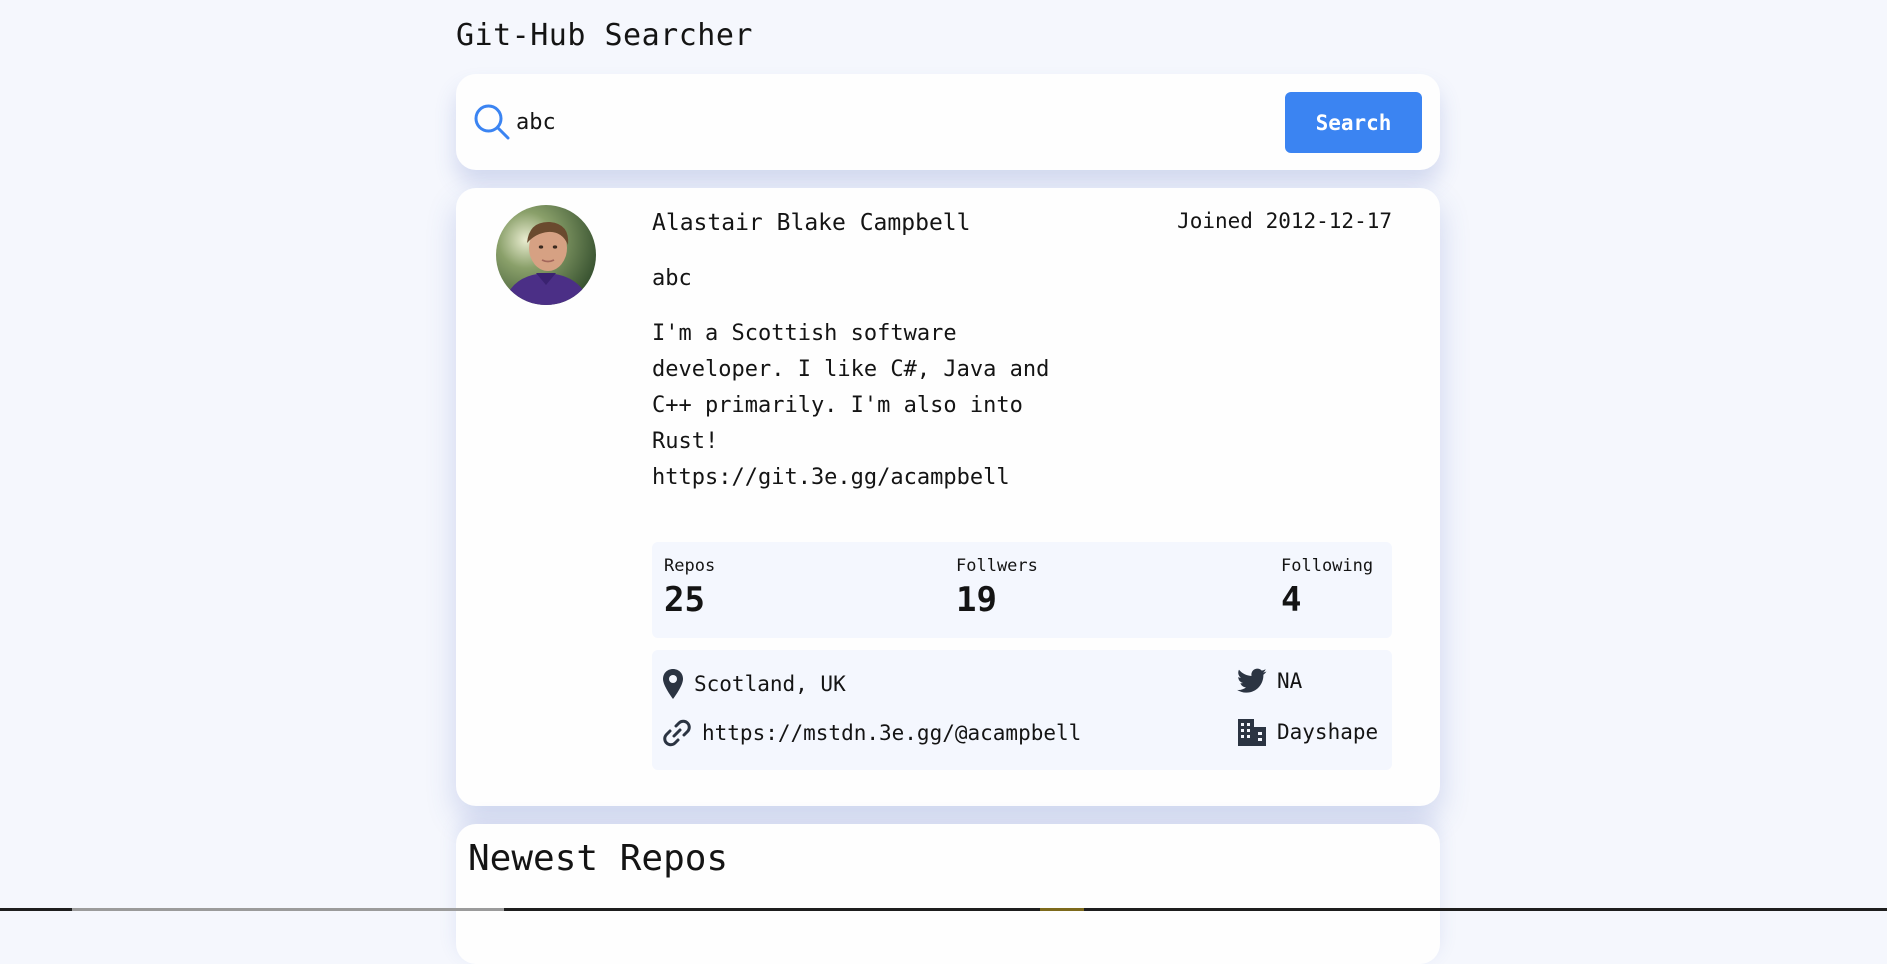 The width and height of the screenshot is (1887, 964). What do you see at coordinates (492, 122) in the screenshot?
I see `search-icon` at bounding box center [492, 122].